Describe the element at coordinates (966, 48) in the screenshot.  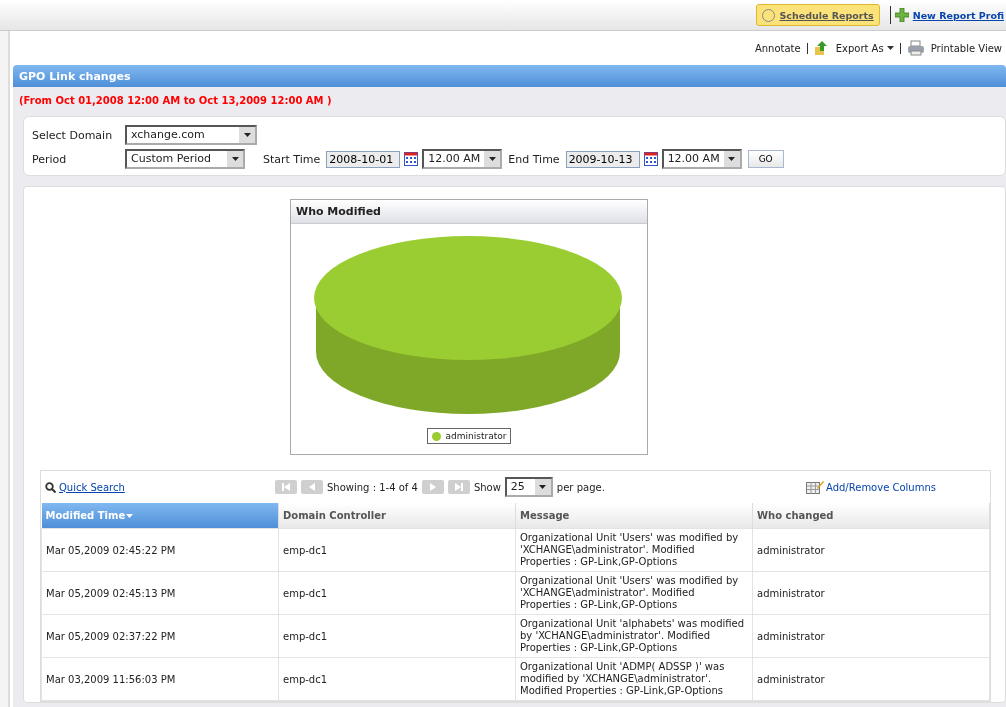
I see `printable-view-link: Printable View` at that location.